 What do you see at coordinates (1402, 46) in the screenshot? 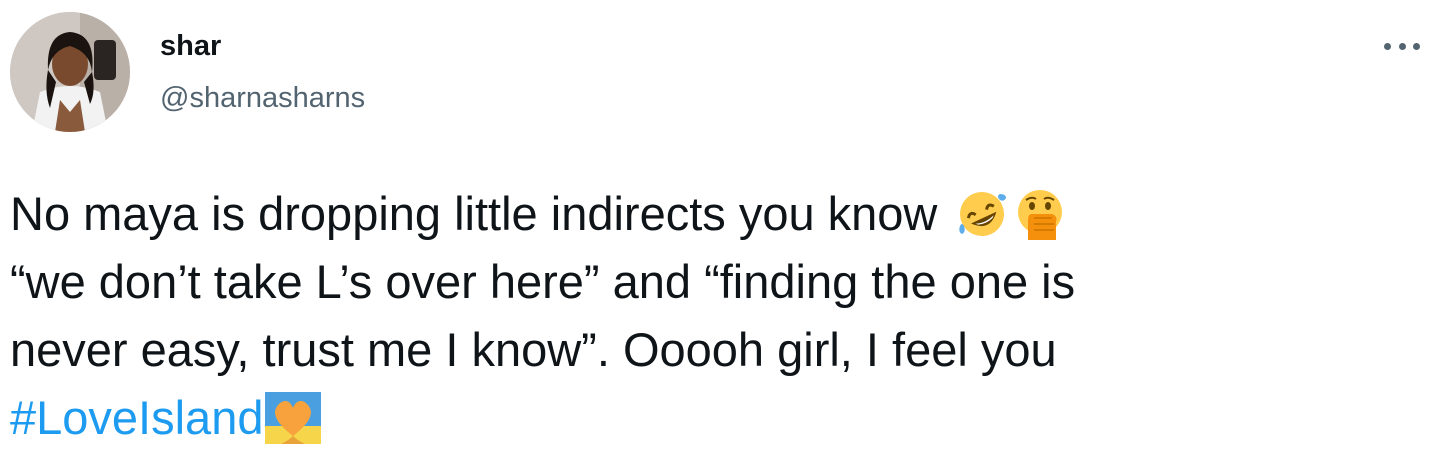
I see `more-options-button` at bounding box center [1402, 46].